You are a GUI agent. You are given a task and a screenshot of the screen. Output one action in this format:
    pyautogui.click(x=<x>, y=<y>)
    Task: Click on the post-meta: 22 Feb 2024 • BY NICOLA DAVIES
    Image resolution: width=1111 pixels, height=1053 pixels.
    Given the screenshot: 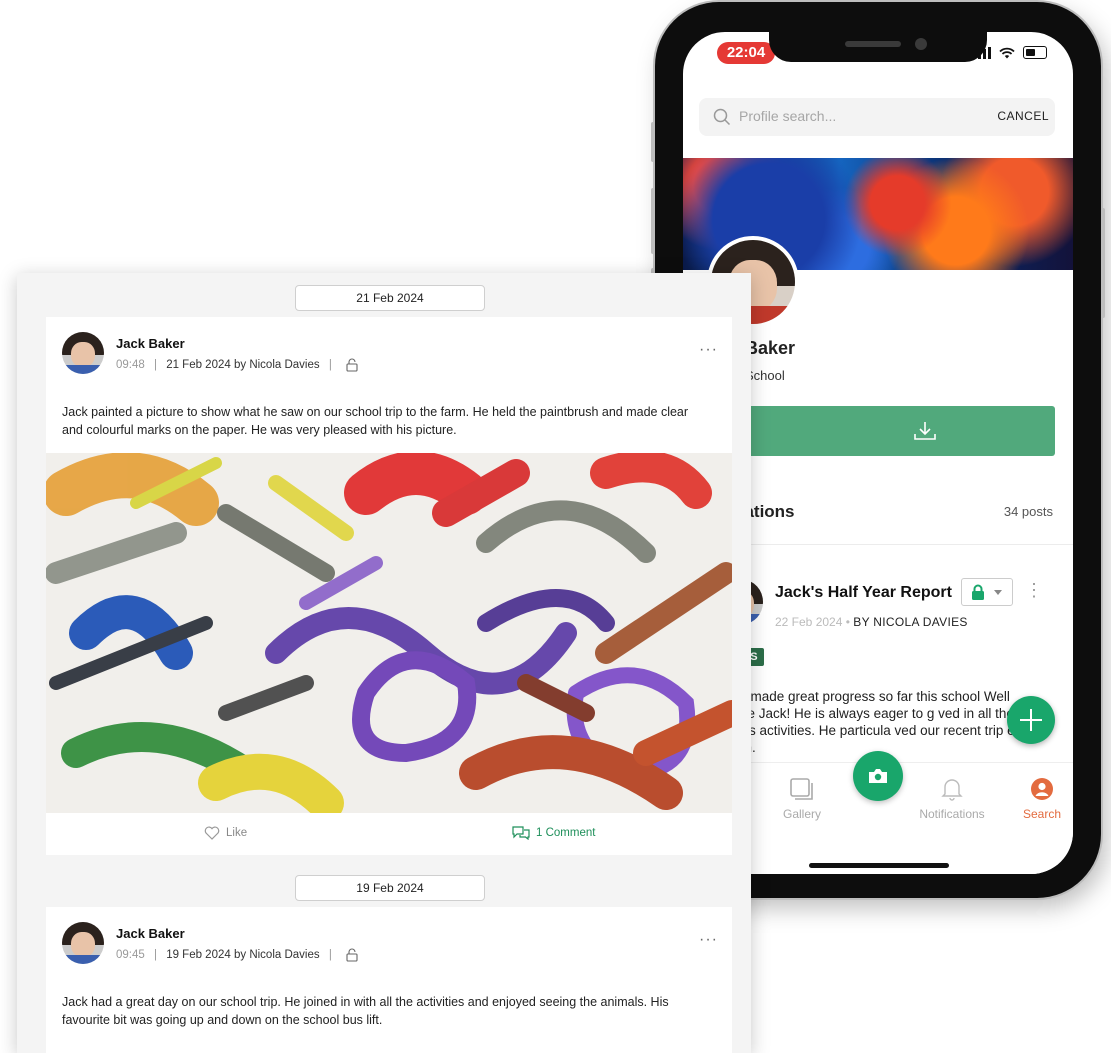 What is the action you would take?
    pyautogui.click(x=871, y=622)
    